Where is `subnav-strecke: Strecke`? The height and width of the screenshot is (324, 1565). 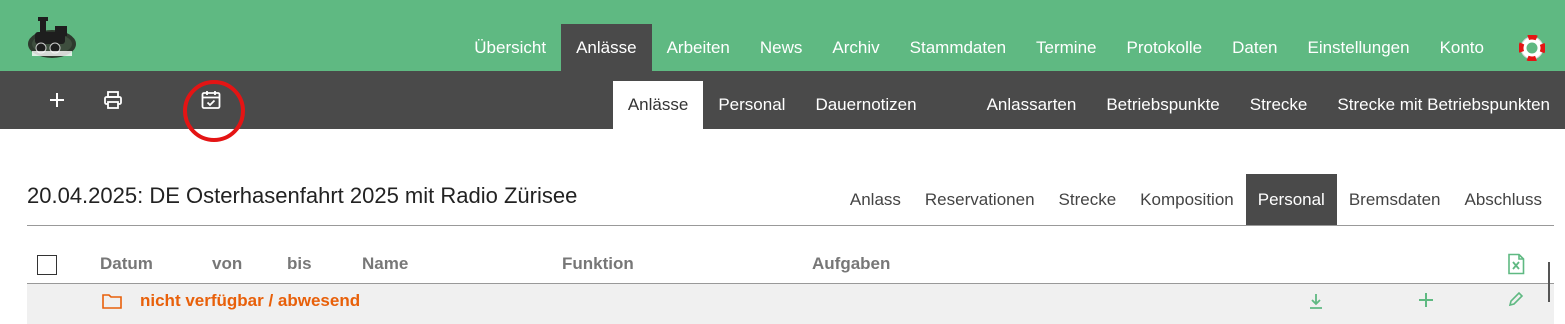
subnav-strecke: Strecke is located at coordinates (1279, 105).